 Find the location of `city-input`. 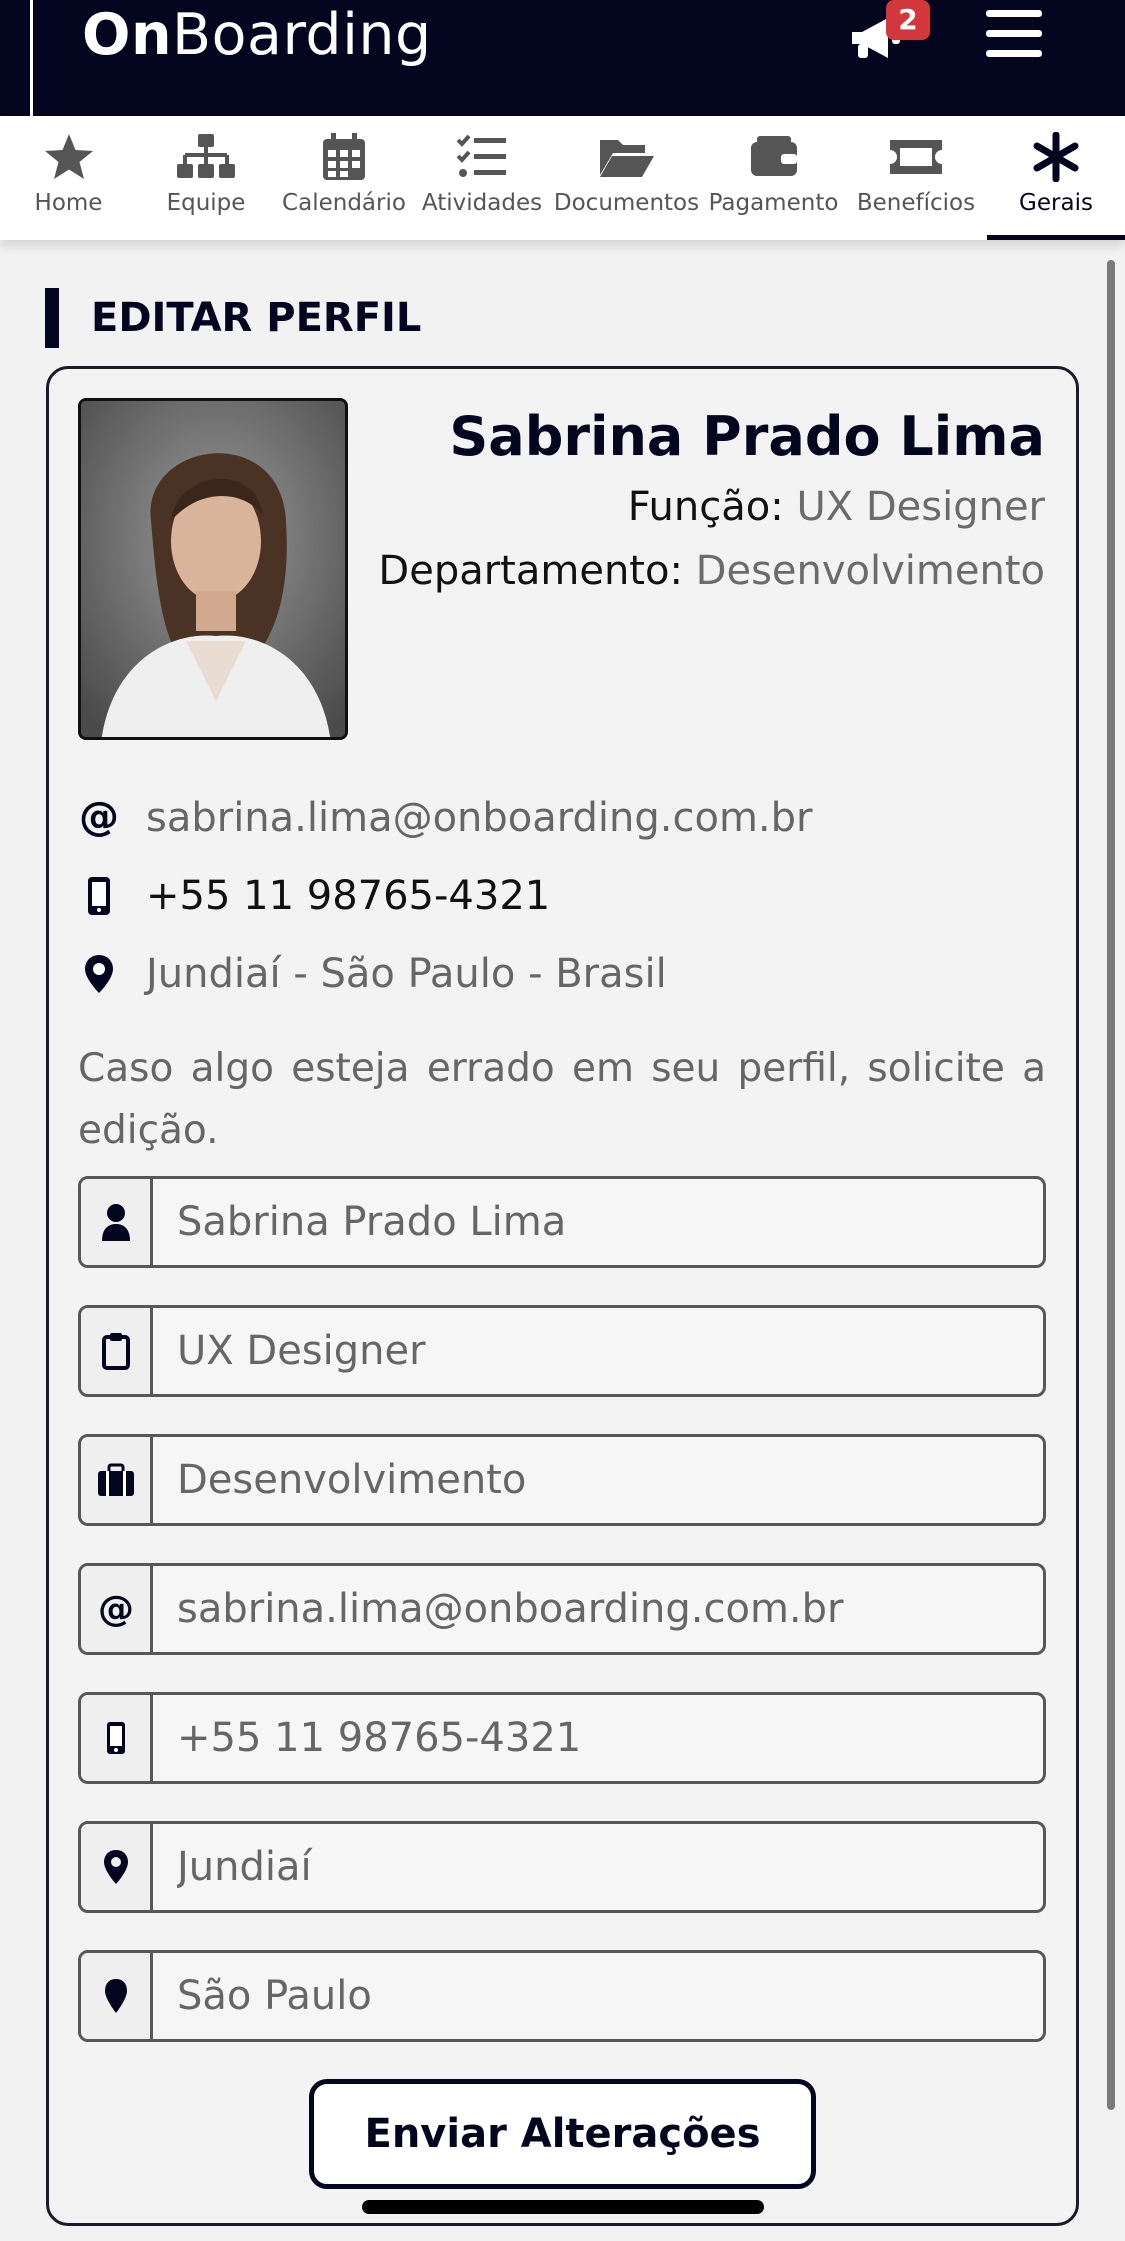

city-input is located at coordinates (598, 1867).